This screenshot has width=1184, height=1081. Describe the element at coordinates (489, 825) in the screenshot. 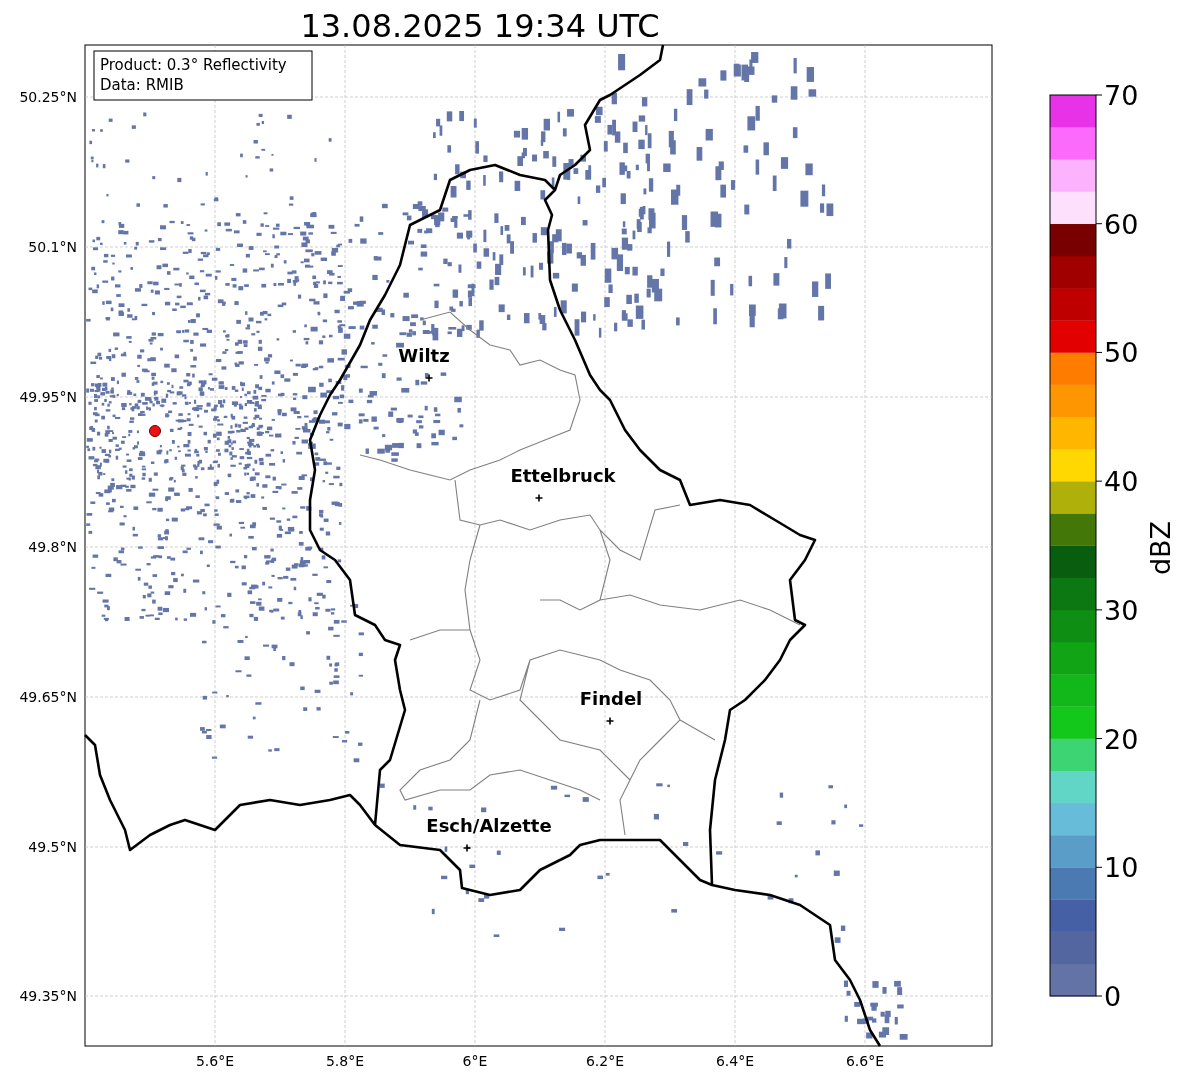

I see `city-label: Esch/Alzette` at that location.